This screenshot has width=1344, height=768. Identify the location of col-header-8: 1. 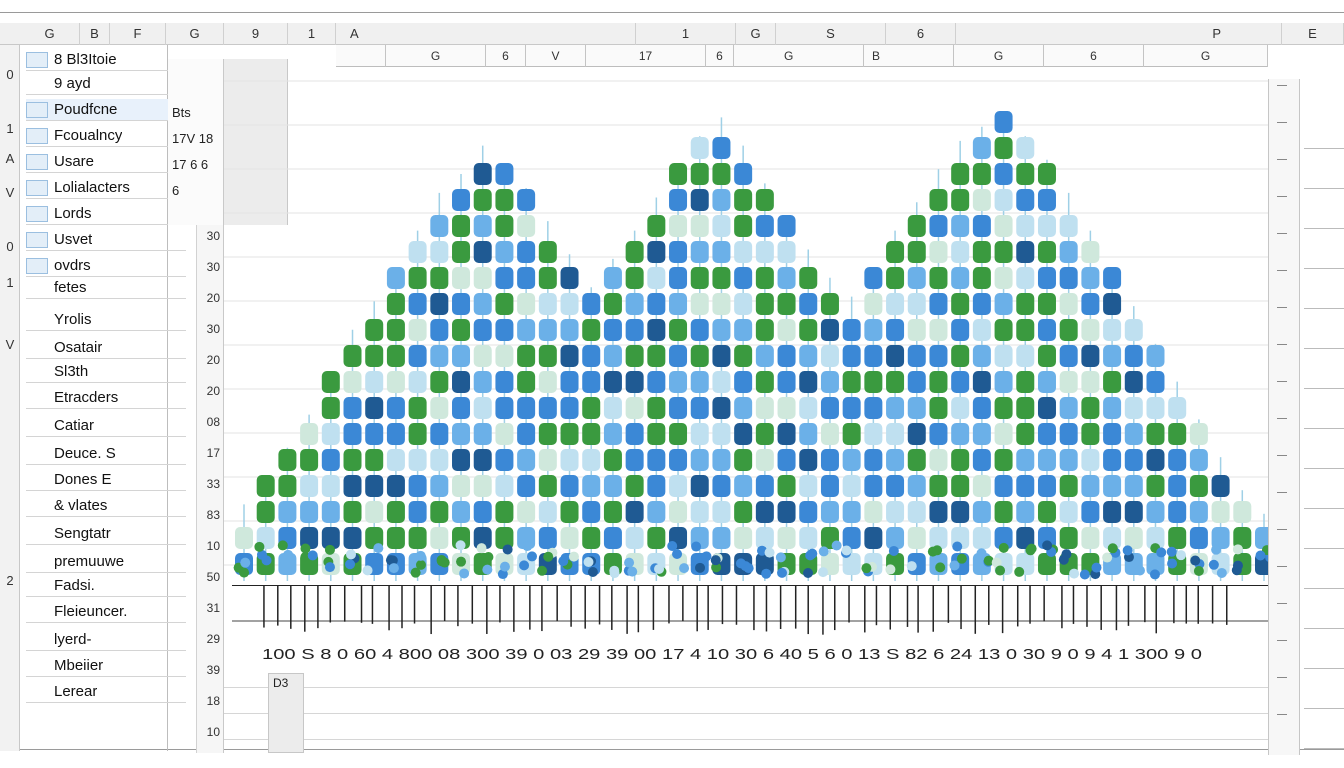
(686, 34).